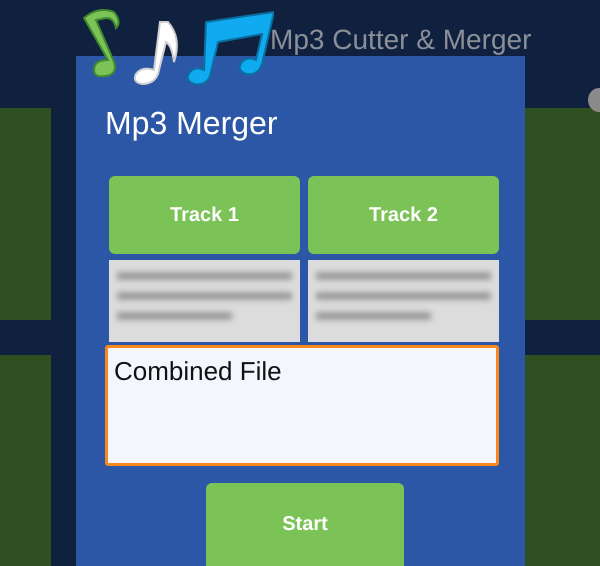 The width and height of the screenshot is (600, 566). What do you see at coordinates (305, 524) in the screenshot?
I see `start-button: Start` at bounding box center [305, 524].